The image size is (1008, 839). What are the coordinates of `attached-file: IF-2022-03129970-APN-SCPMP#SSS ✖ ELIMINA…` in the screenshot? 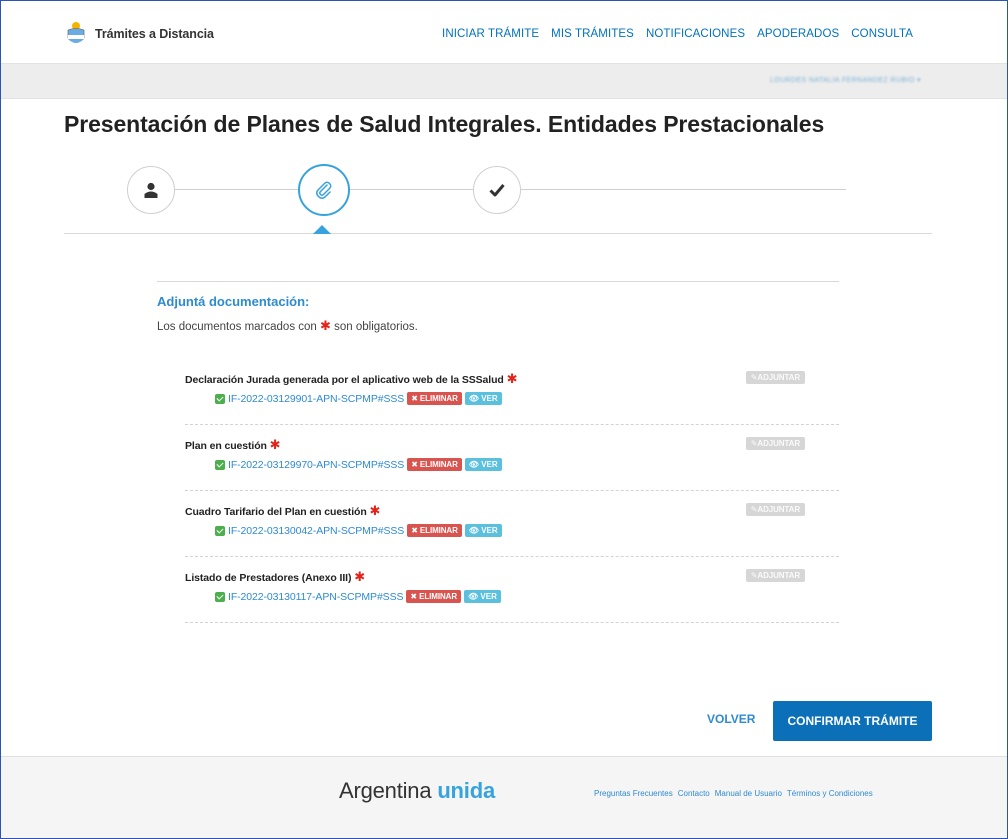 It's located at (512, 464).